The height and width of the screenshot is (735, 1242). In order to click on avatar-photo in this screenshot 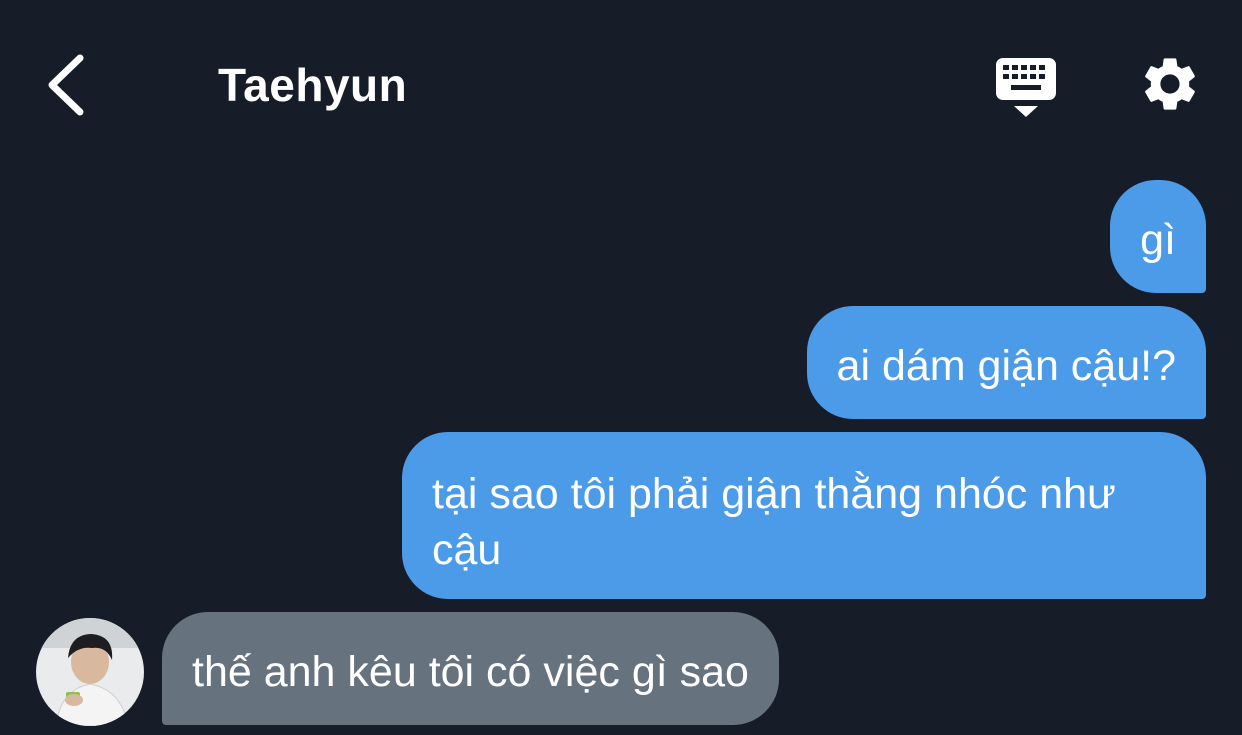, I will do `click(90, 672)`.